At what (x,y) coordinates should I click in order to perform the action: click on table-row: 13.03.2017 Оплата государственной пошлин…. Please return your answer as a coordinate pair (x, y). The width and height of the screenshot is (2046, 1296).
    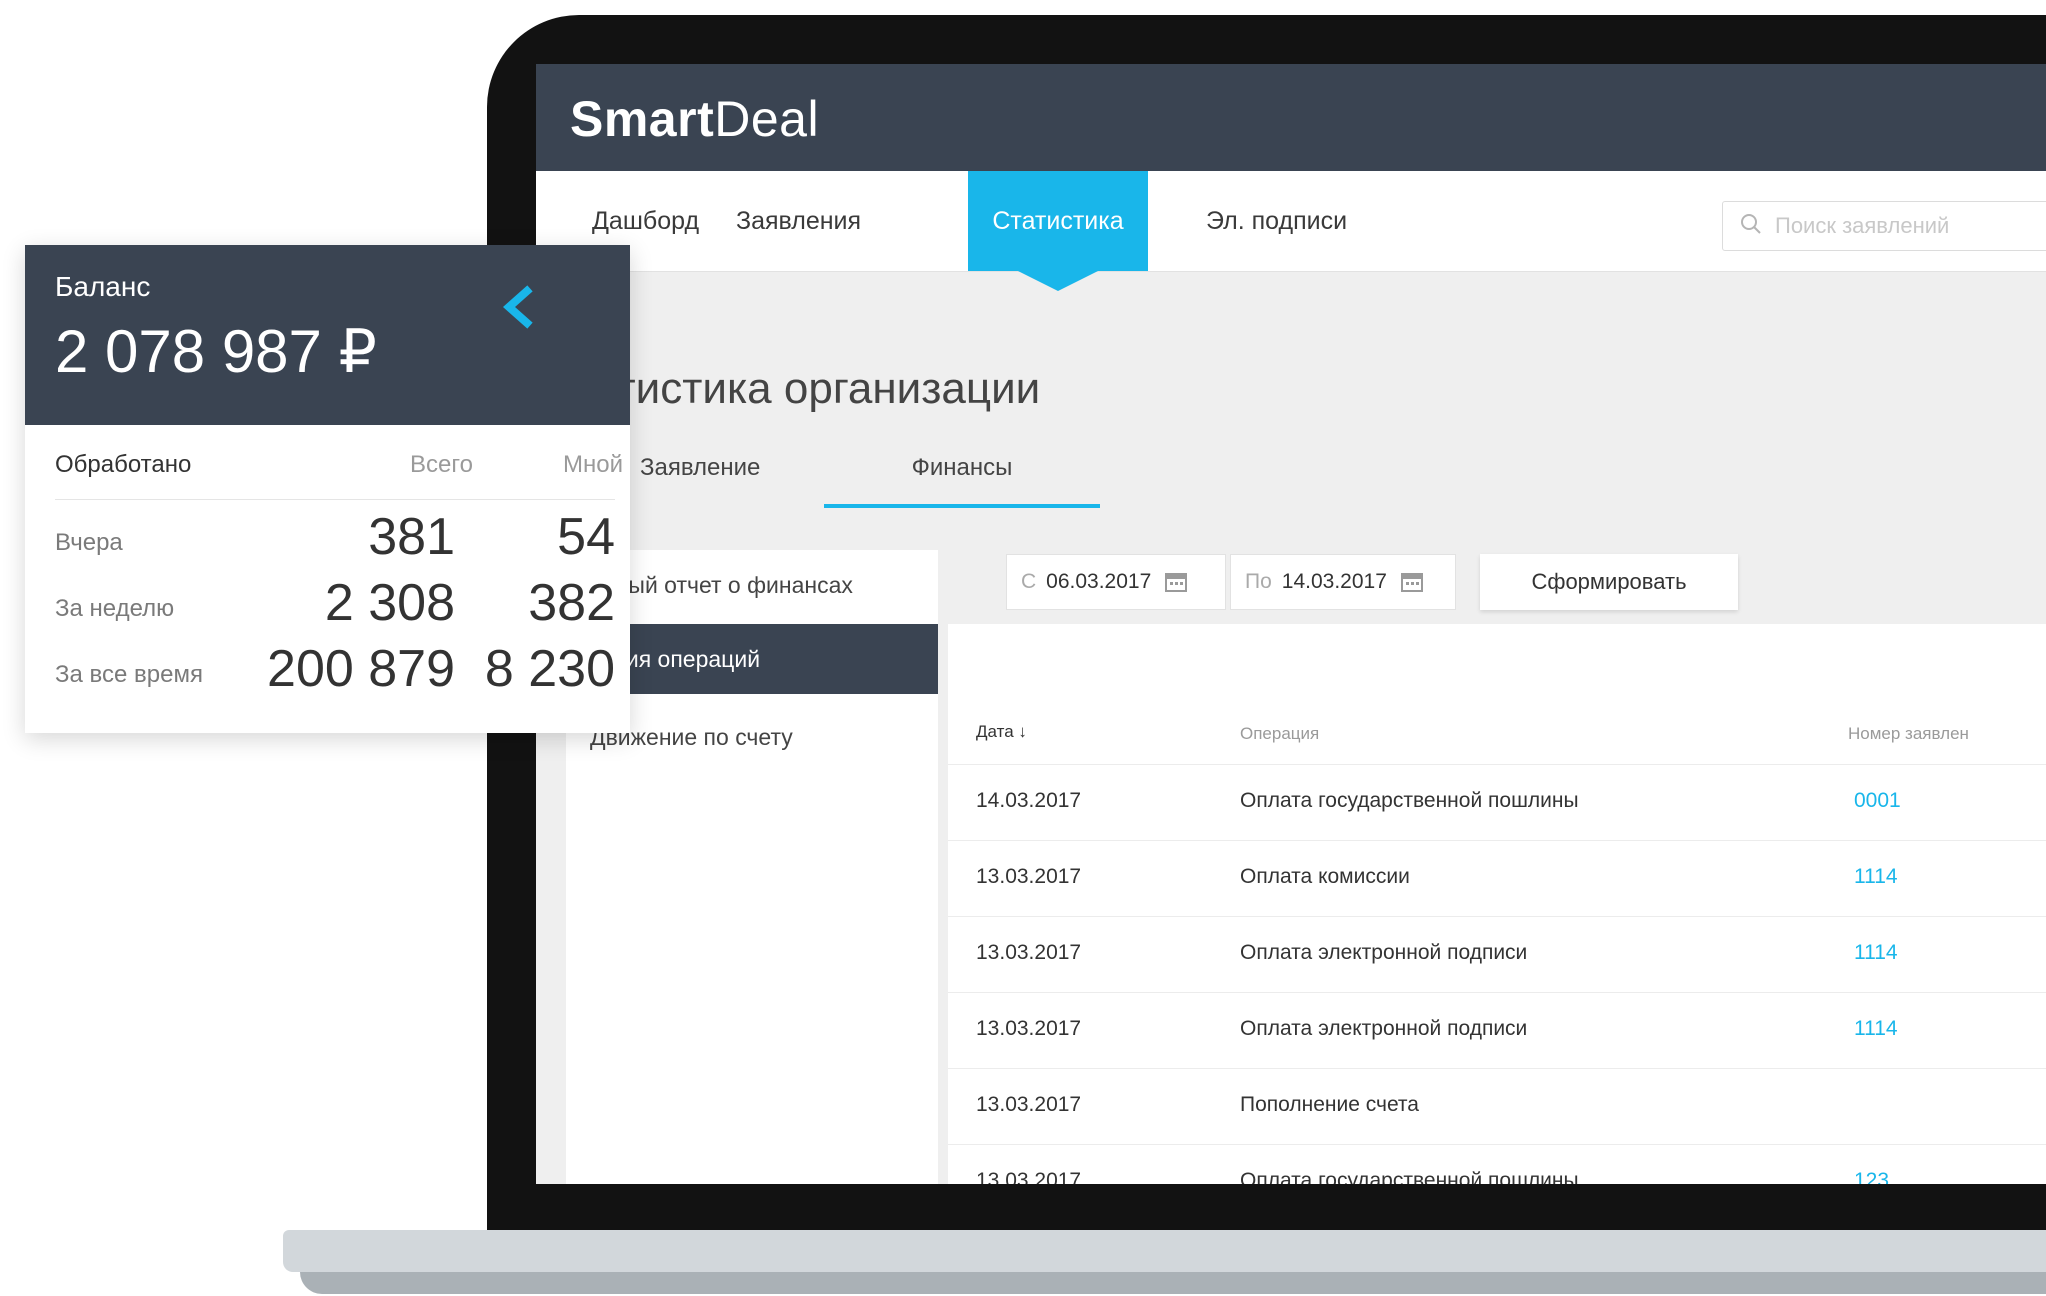
    Looking at the image, I should click on (1497, 1164).